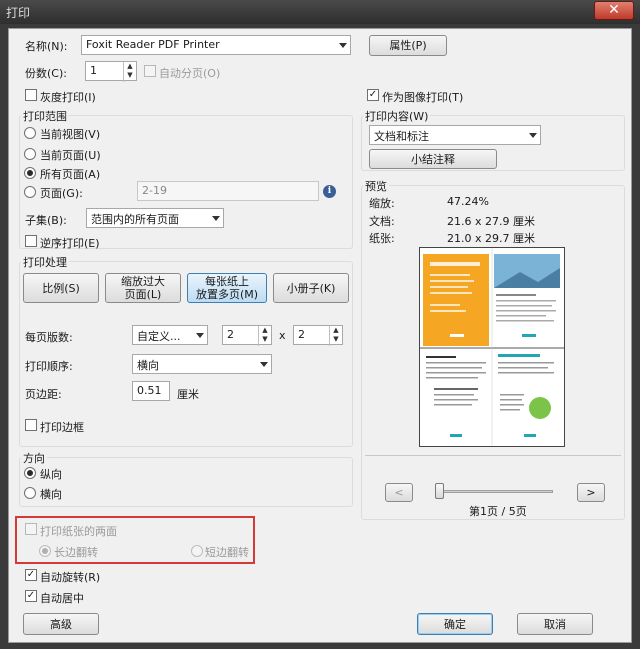 The width and height of the screenshot is (640, 649). Describe the element at coordinates (373, 95) in the screenshot. I see `print-as-image-checkbox: ✓` at that location.